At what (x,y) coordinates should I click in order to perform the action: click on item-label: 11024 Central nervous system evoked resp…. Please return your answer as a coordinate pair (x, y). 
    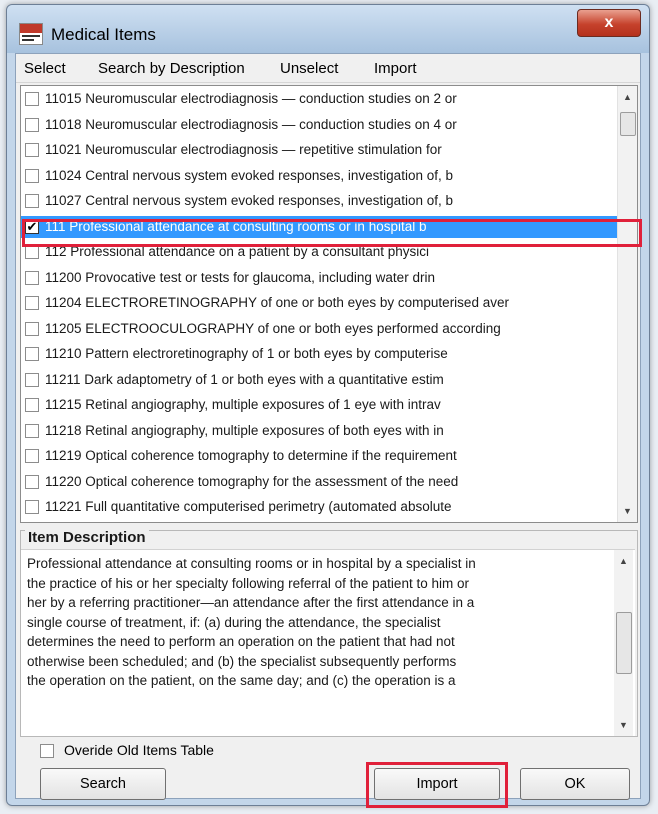
    Looking at the image, I should click on (249, 175).